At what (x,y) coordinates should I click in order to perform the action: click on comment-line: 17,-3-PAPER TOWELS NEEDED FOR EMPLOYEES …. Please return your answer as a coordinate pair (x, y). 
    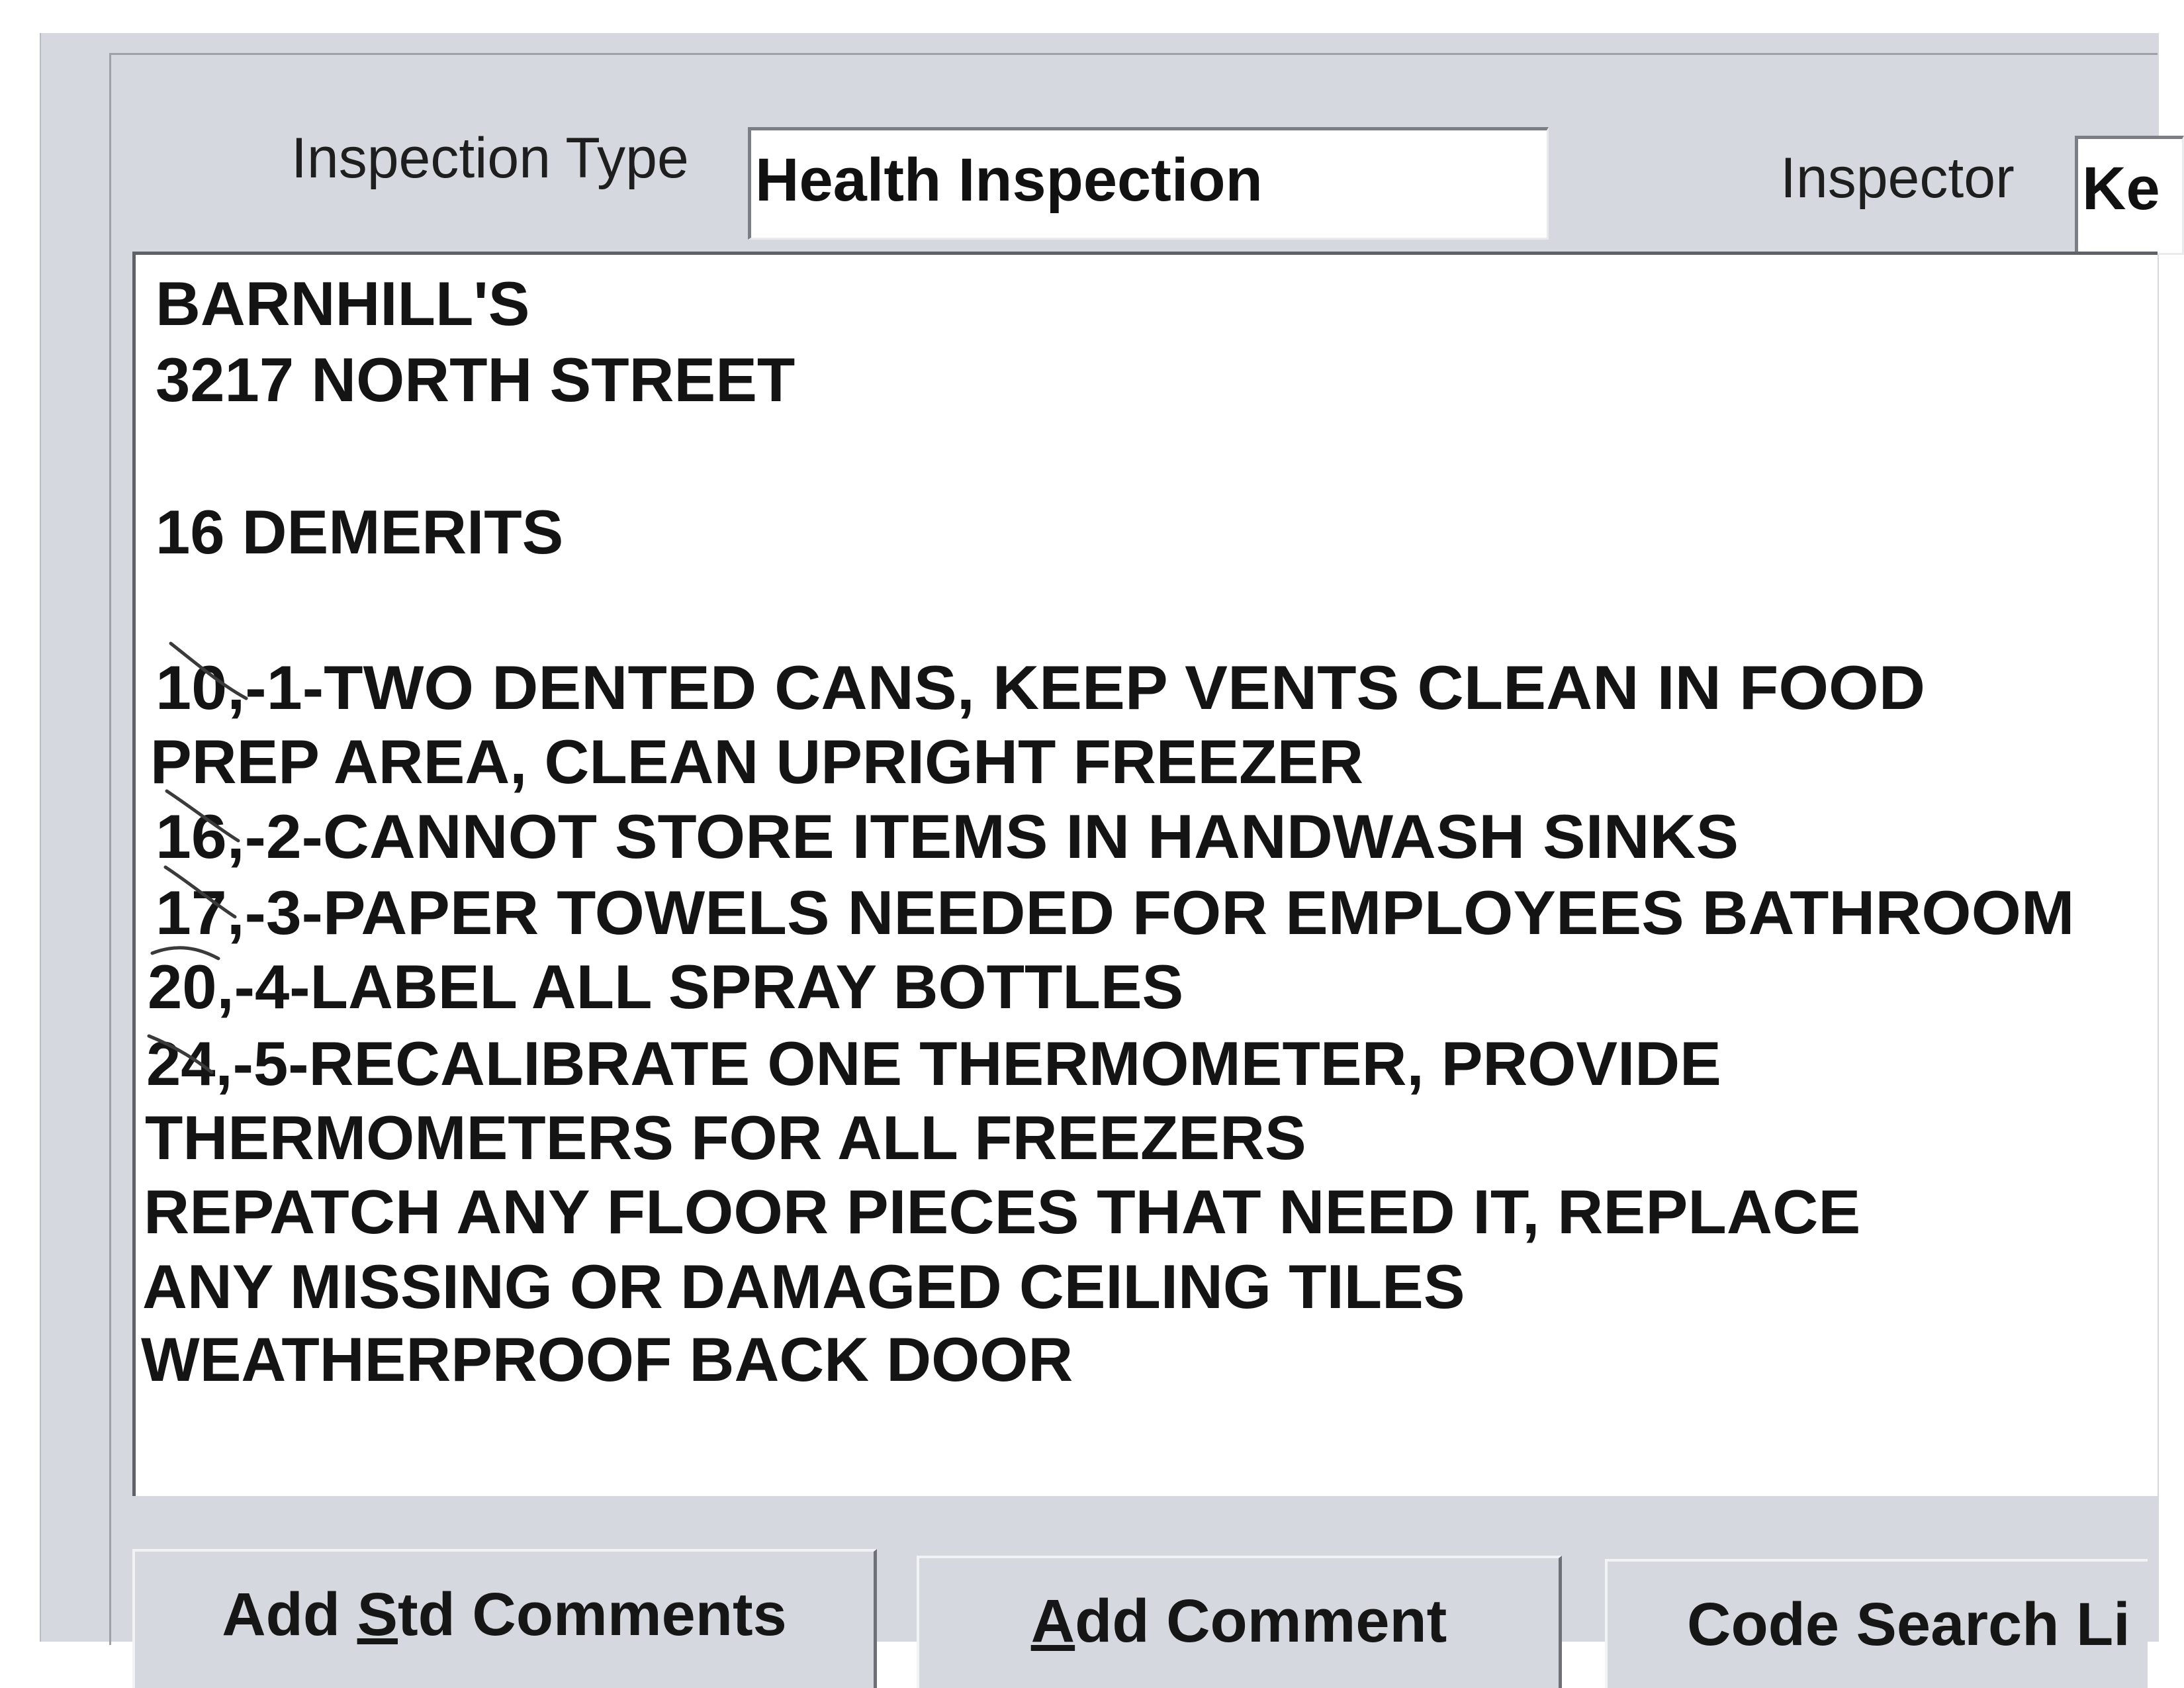
    Looking at the image, I should click on (1115, 912).